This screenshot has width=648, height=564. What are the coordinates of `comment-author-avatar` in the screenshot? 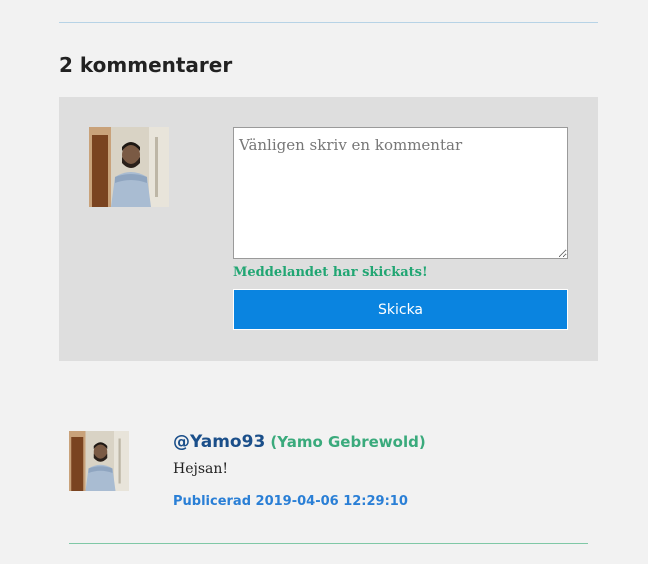 It's located at (99, 461).